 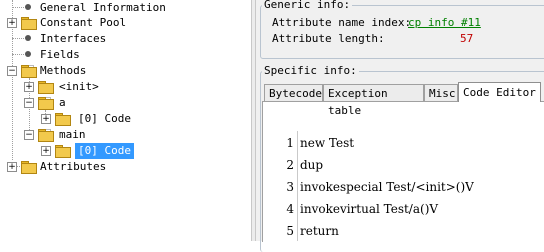 I want to click on code-line: new Test, so click(x=327, y=143).